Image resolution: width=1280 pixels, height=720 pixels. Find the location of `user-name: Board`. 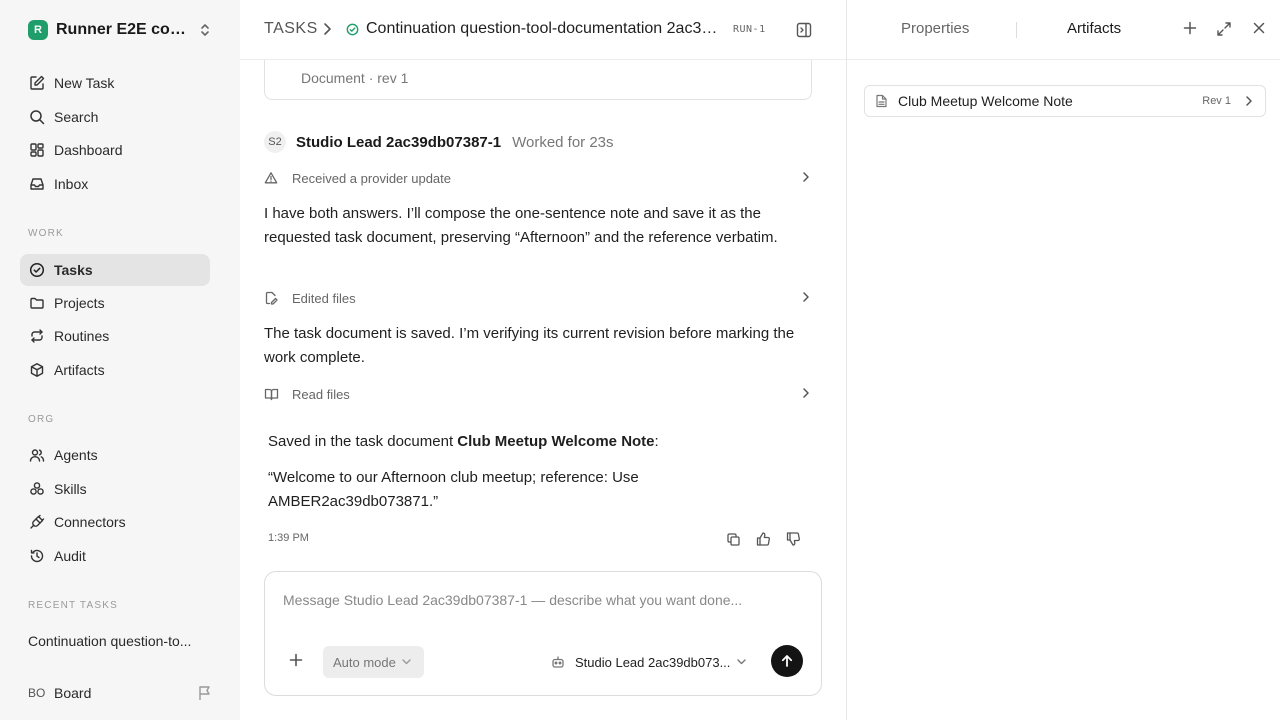

user-name: Board is located at coordinates (73, 693).